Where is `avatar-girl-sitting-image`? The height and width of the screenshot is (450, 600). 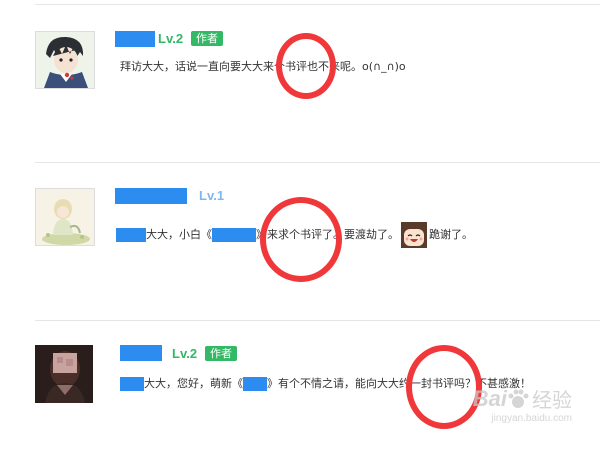 avatar-girl-sitting-image is located at coordinates (65, 217).